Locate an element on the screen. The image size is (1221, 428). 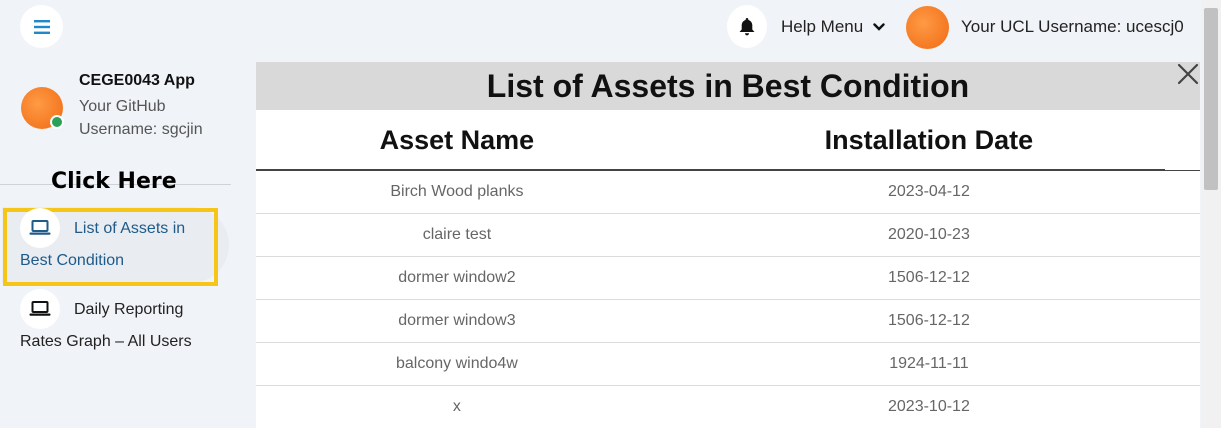
table-row: dormer window3 1506-12-12 is located at coordinates (728, 321).